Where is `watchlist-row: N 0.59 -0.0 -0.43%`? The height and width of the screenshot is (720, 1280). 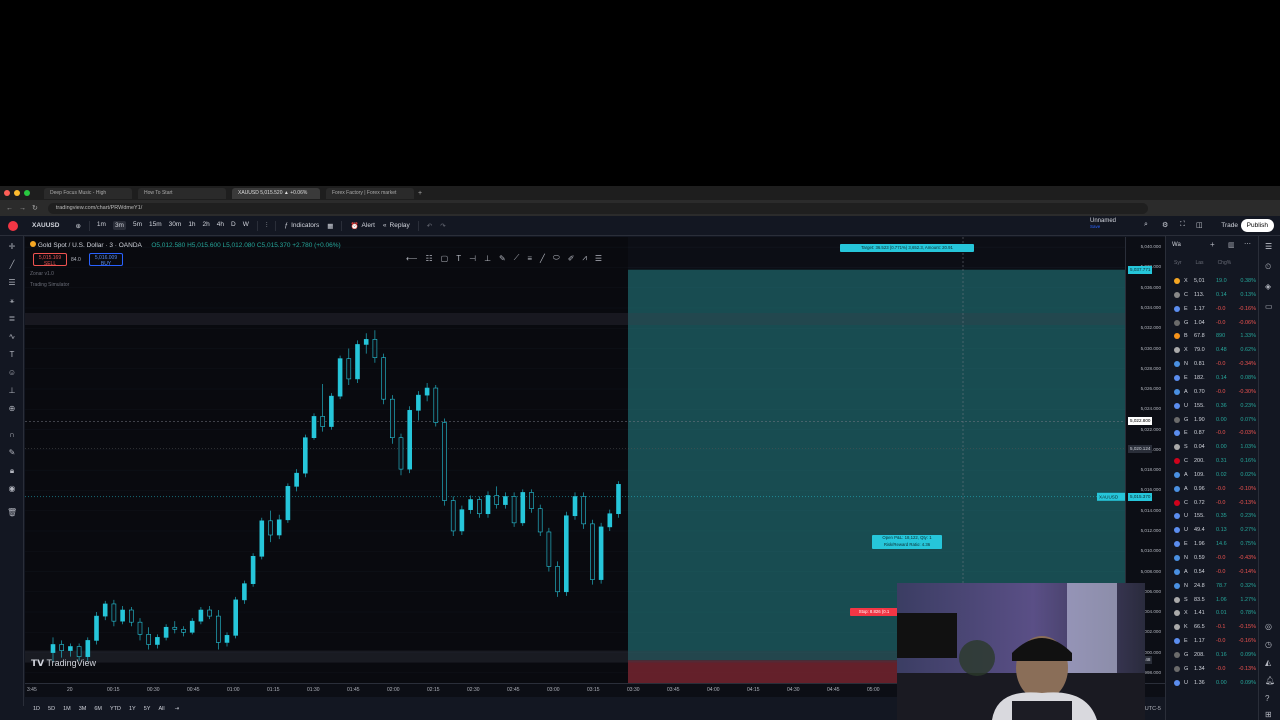
watchlist-row: N 0.59 -0.0 -0.43% is located at coordinates (1212, 558).